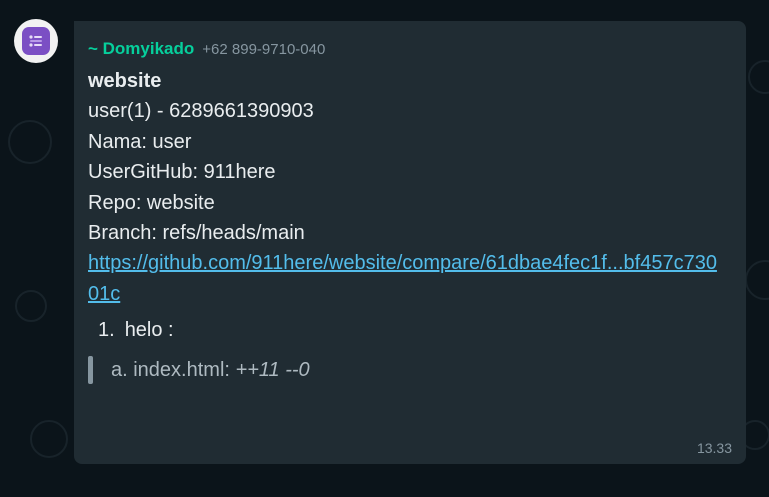  Describe the element at coordinates (106, 330) in the screenshot. I see `list-item-number: 1.` at that location.